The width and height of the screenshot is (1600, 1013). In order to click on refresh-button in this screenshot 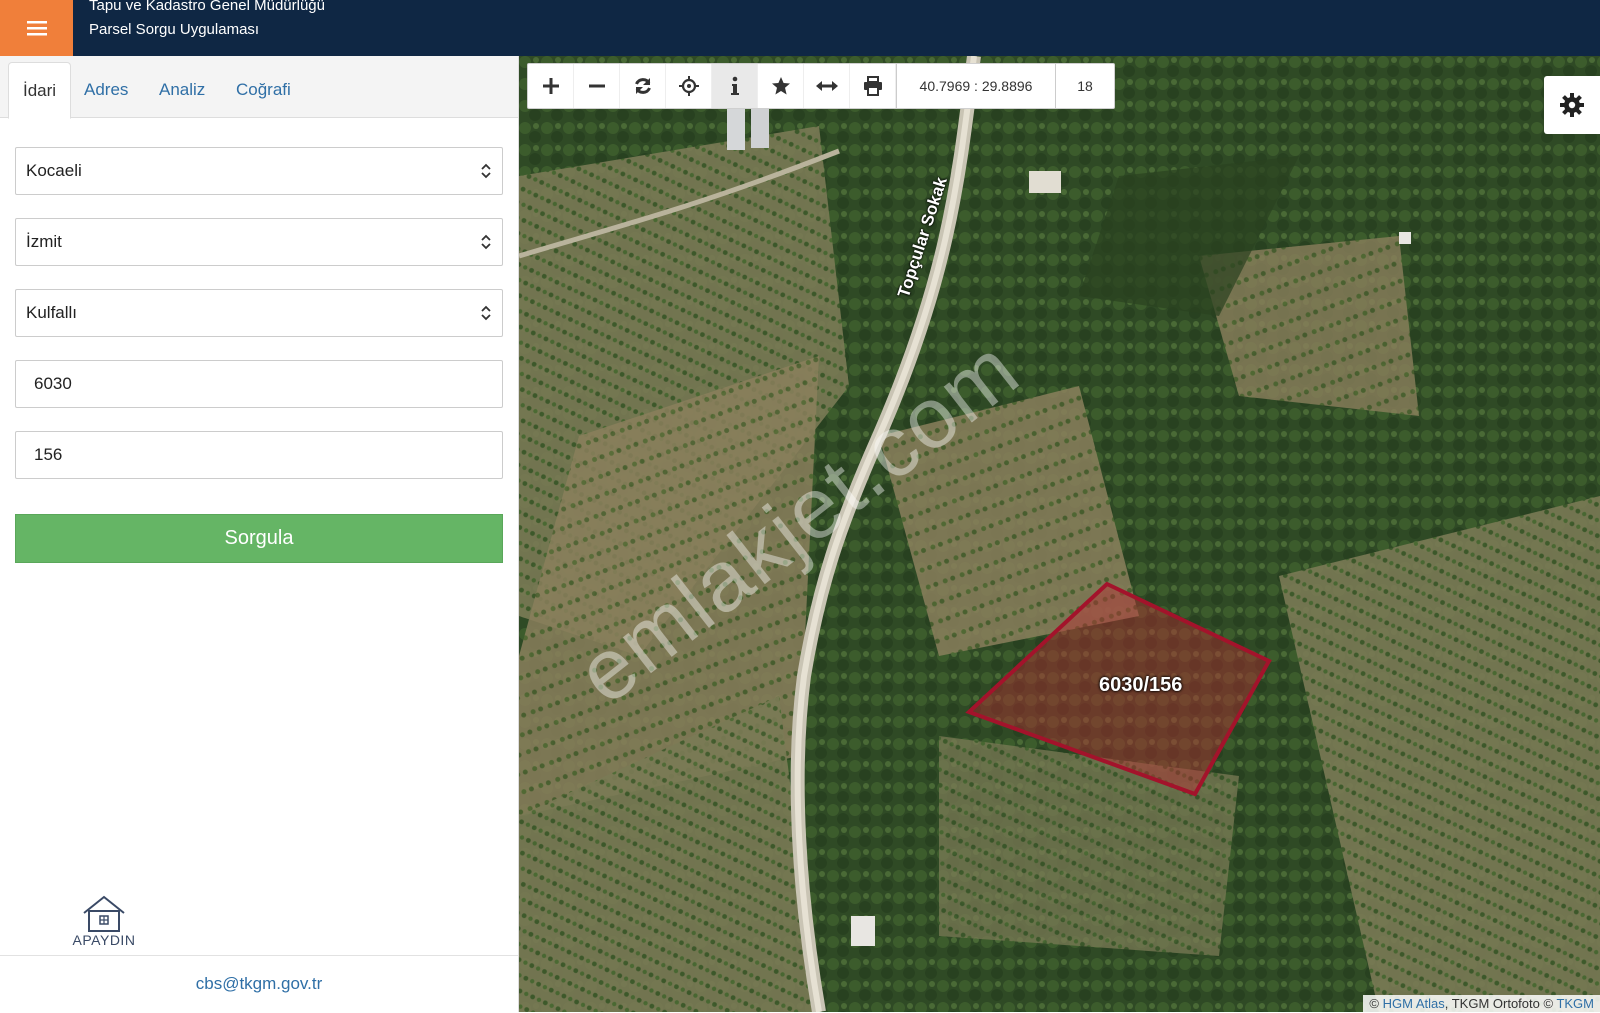, I will do `click(643, 86)`.